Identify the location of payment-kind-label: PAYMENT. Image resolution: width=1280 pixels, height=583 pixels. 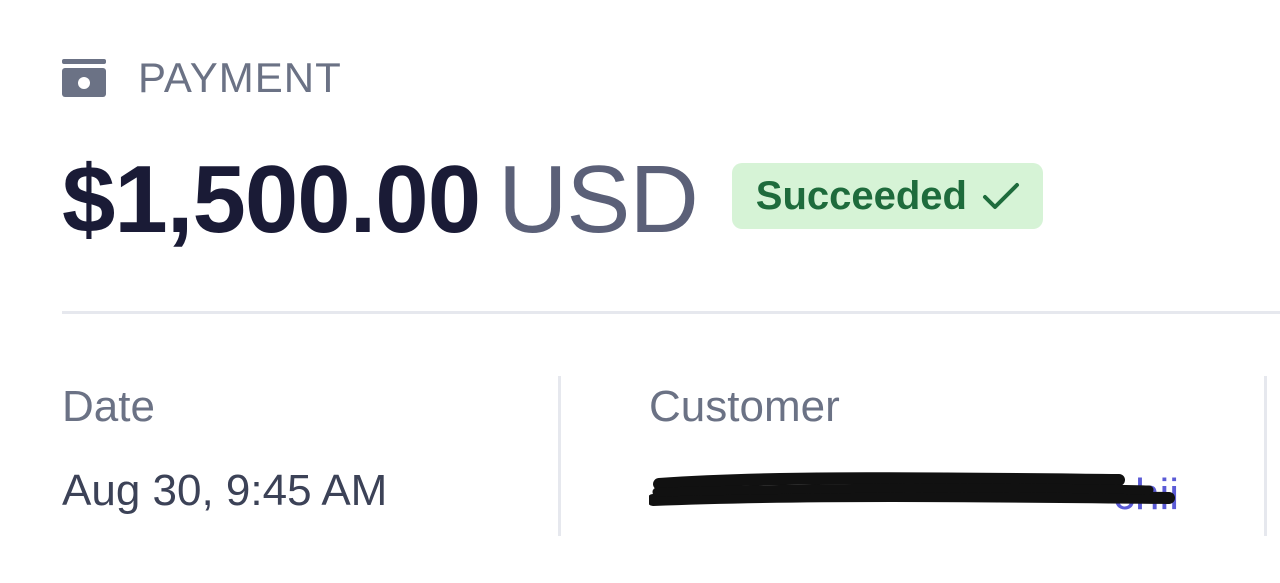
(240, 77).